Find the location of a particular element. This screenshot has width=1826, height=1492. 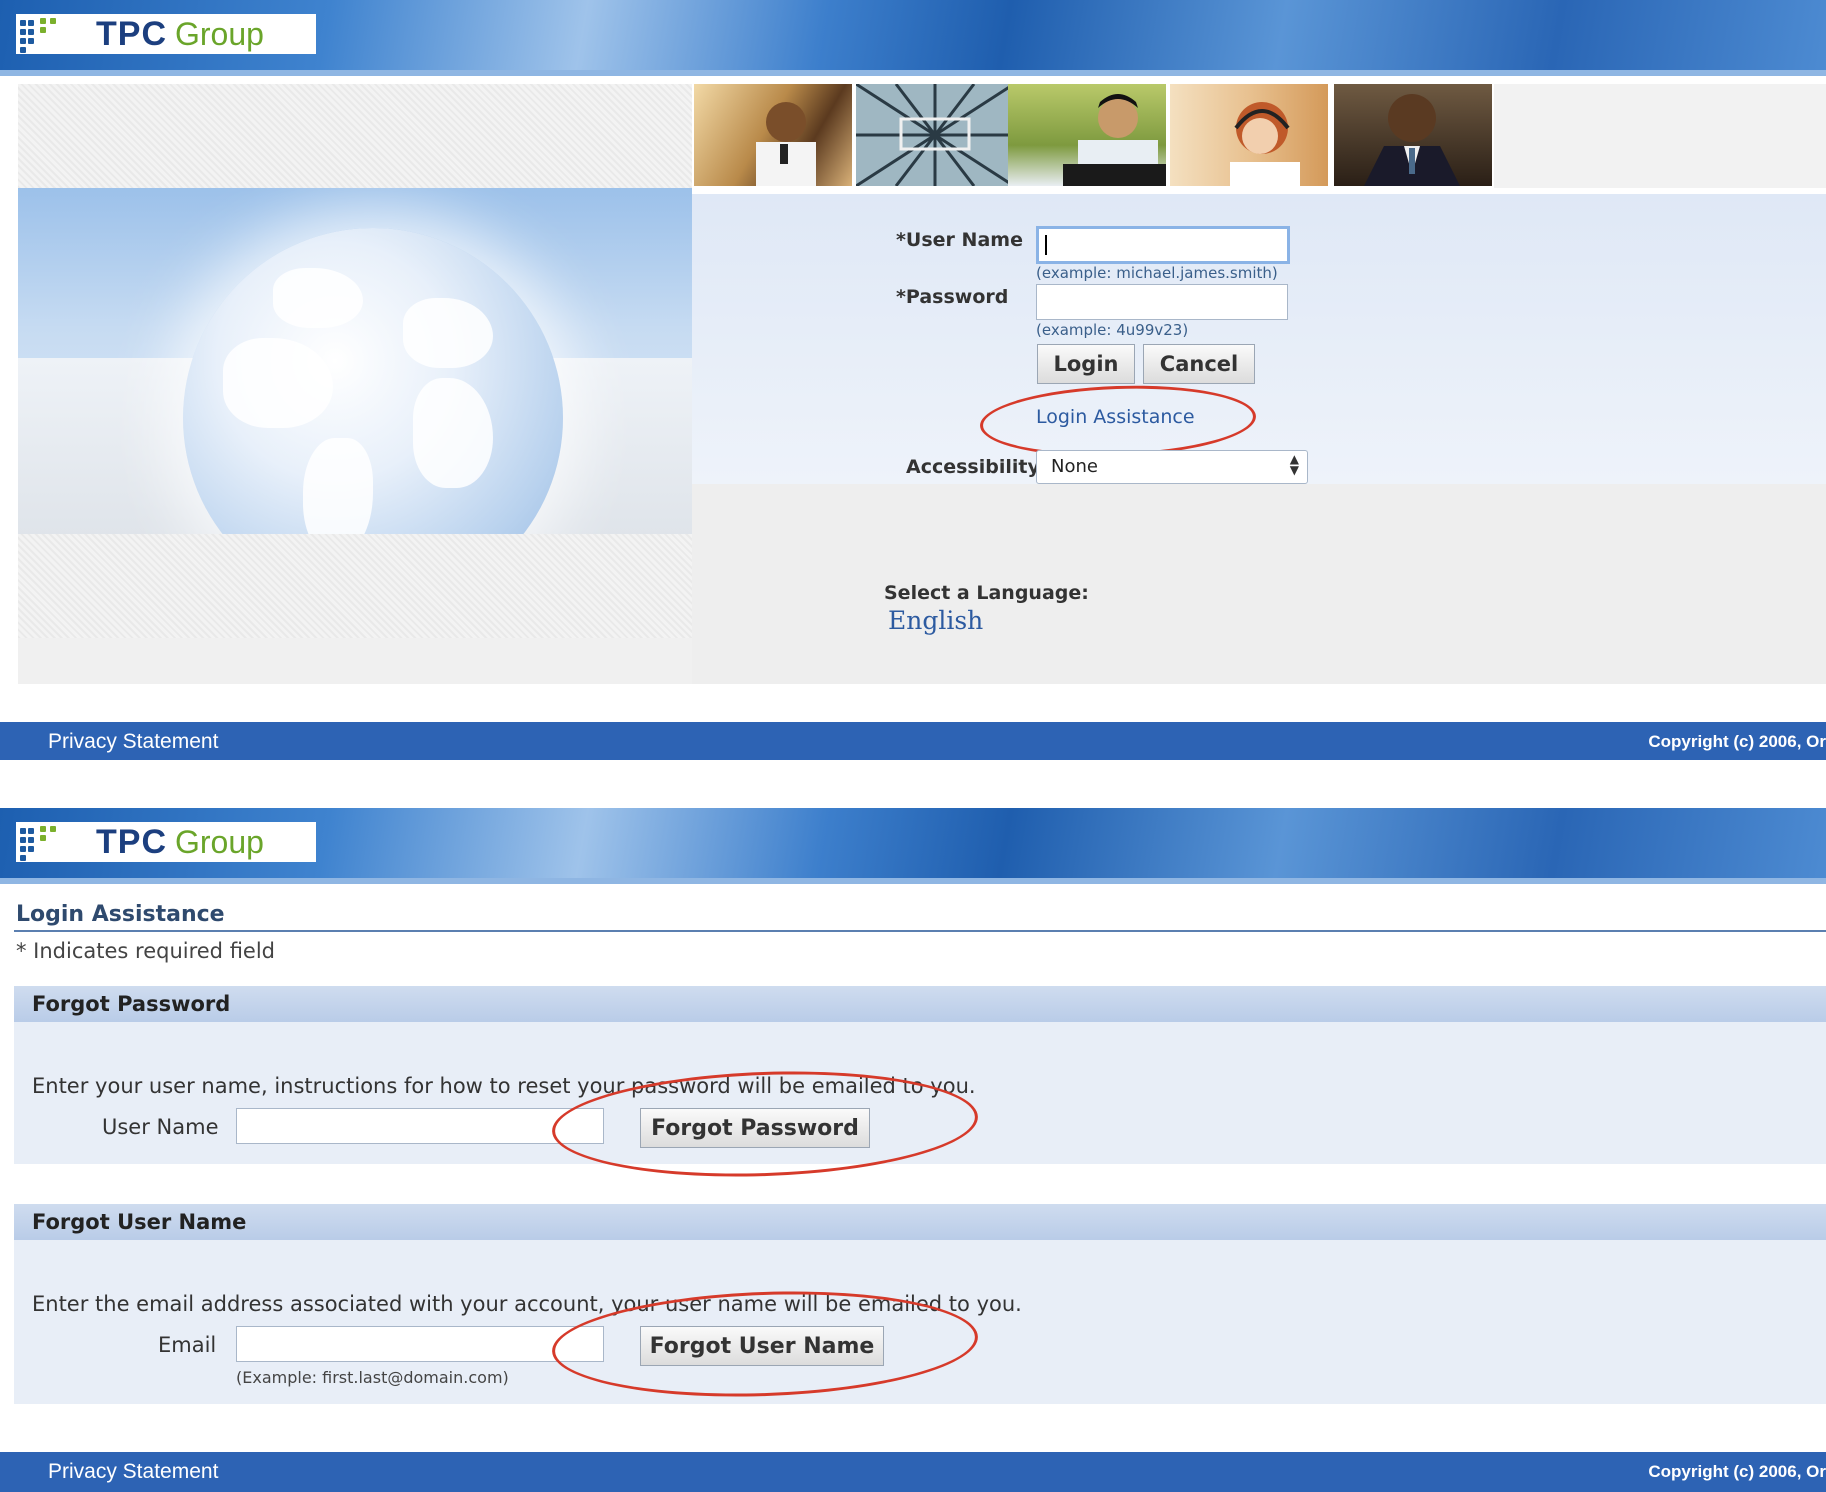

photo-man-laptop is located at coordinates (1090, 135).